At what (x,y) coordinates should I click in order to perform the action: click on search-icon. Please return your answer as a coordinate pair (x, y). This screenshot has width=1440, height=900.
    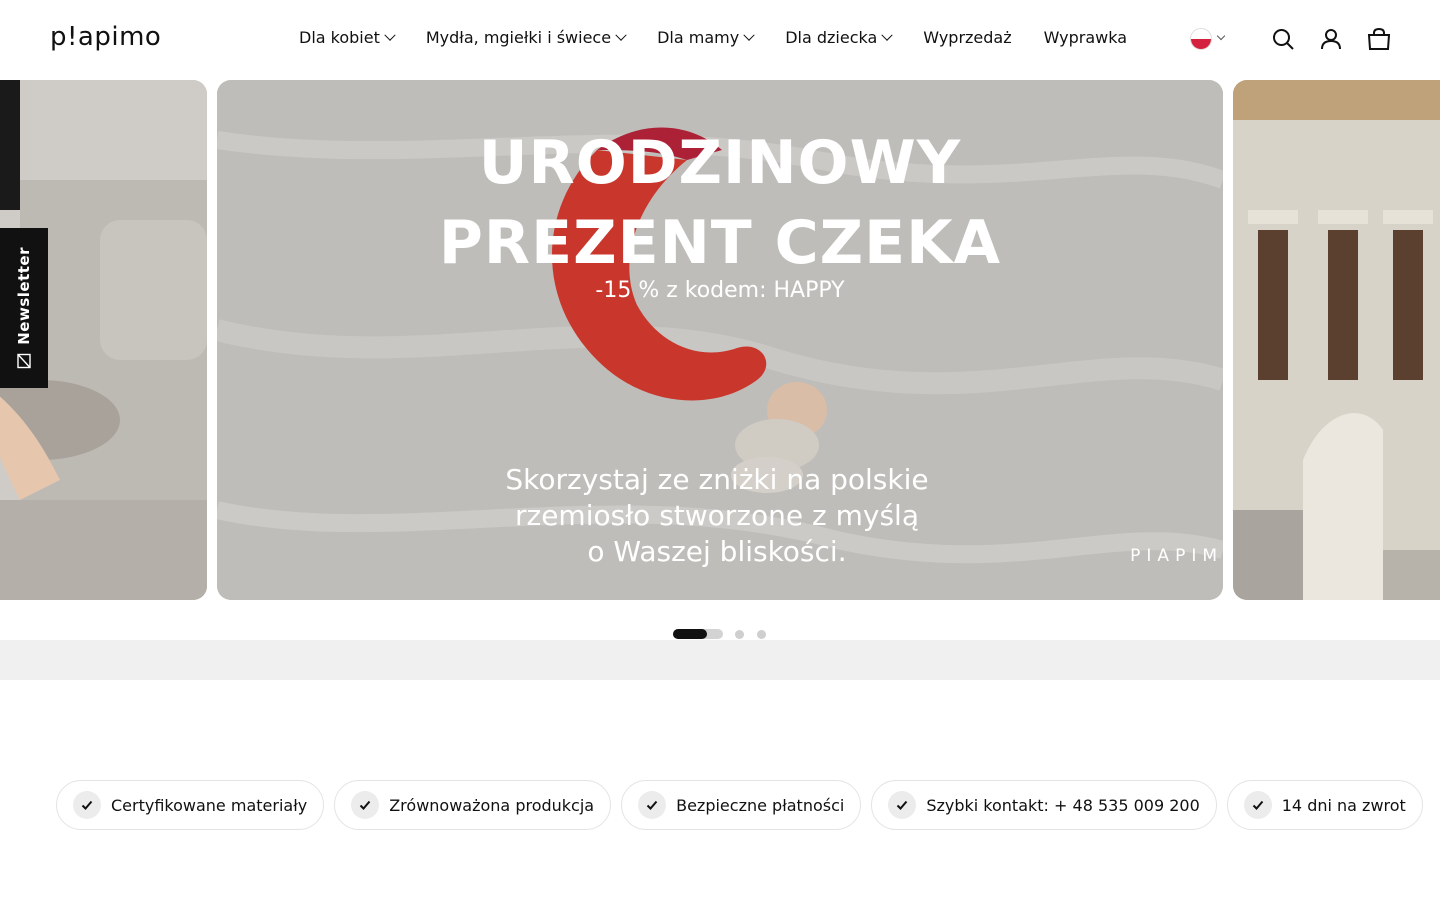
    Looking at the image, I should click on (1283, 39).